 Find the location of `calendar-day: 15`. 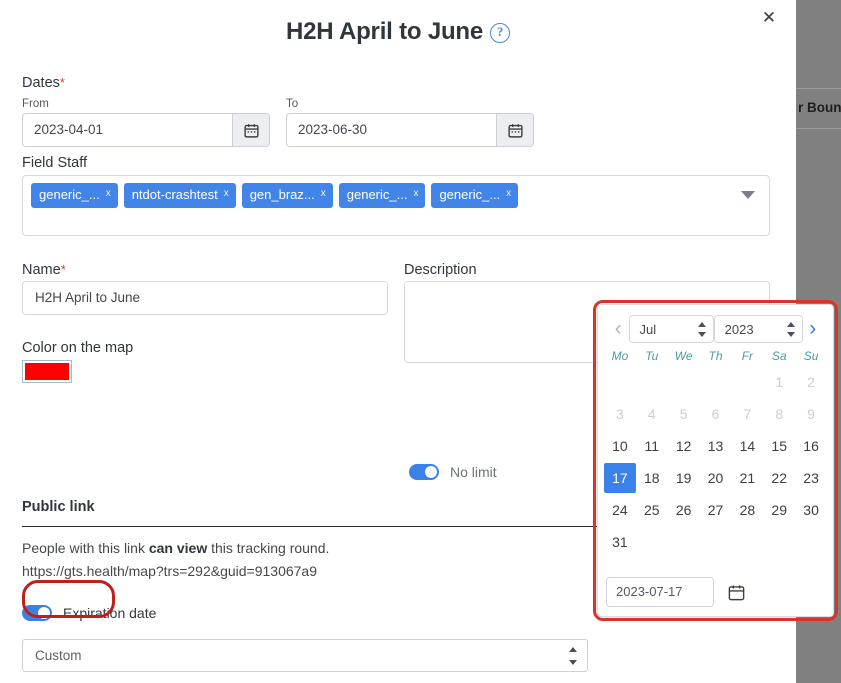

calendar-day: 15 is located at coordinates (779, 446).